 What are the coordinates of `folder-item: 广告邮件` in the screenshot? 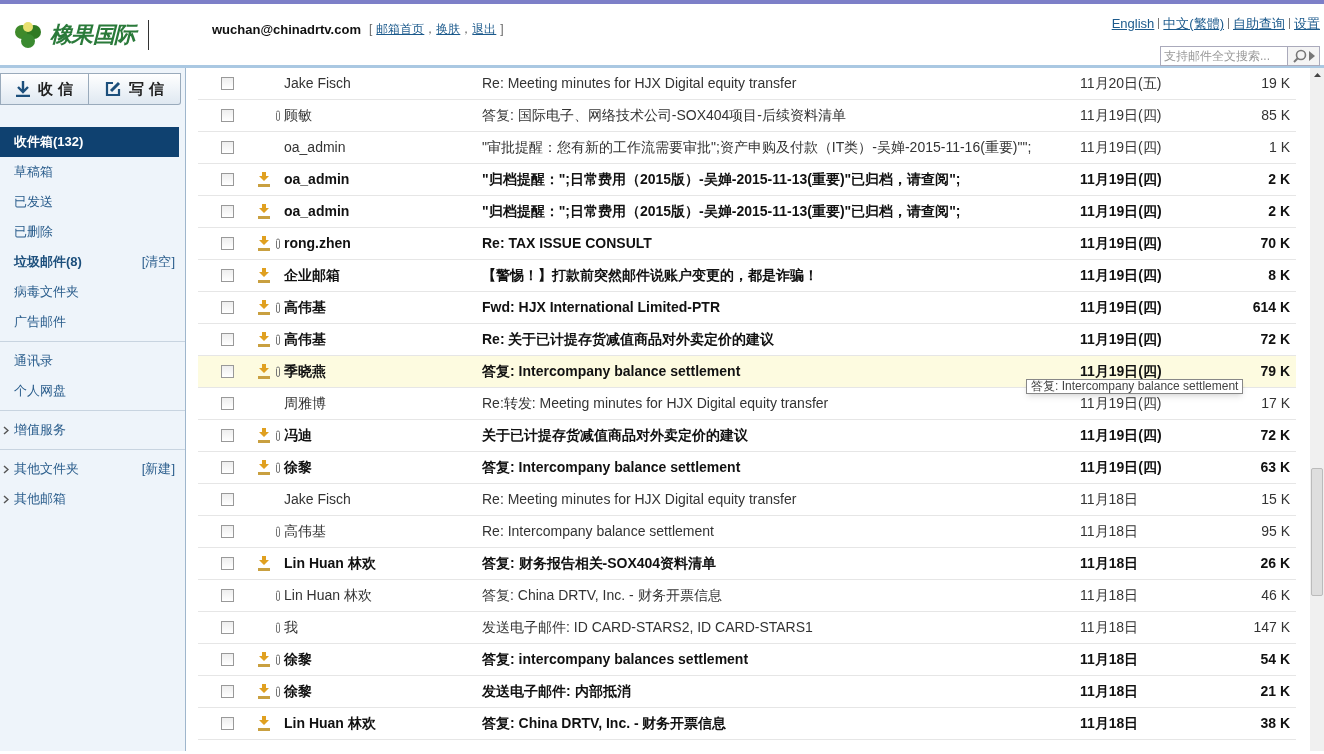 It's located at (40, 322).